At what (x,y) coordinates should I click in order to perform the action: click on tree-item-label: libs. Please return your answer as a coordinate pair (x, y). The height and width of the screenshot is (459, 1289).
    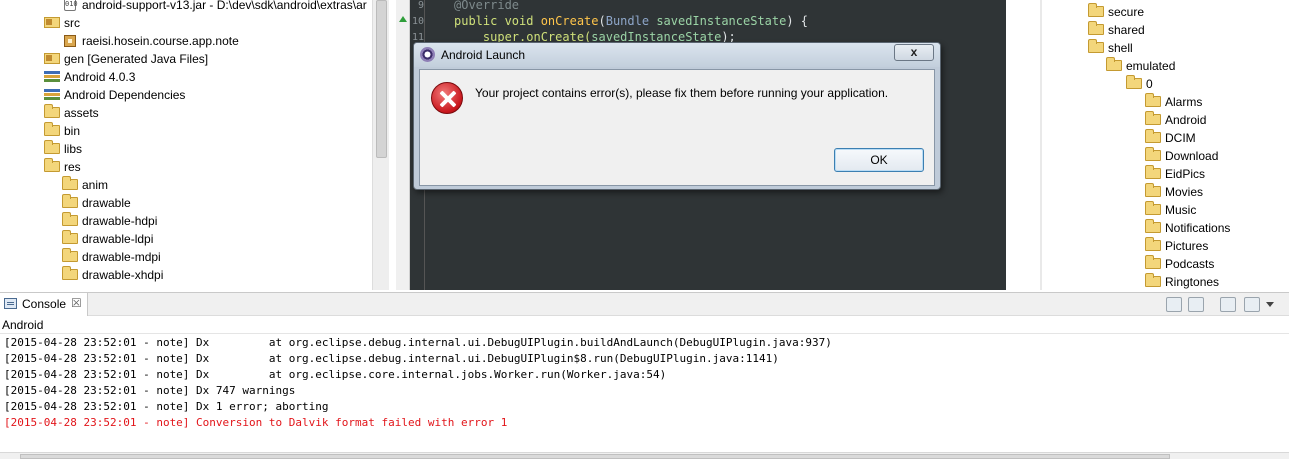
    Looking at the image, I should click on (73, 149).